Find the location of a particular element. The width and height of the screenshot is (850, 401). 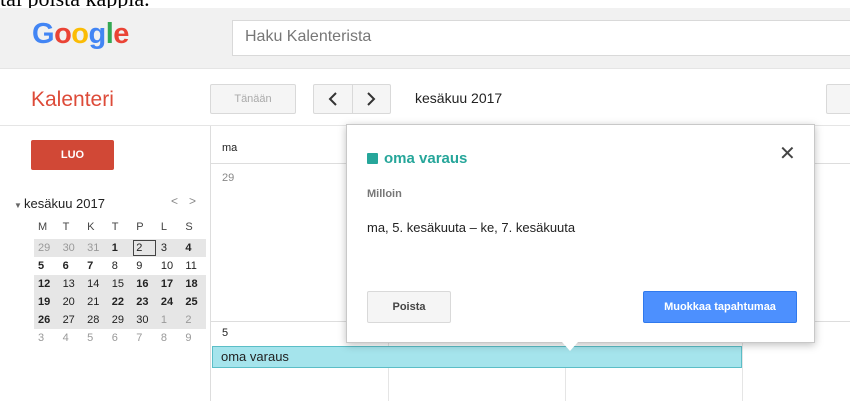

app-name: Kalenteri is located at coordinates (72, 99).